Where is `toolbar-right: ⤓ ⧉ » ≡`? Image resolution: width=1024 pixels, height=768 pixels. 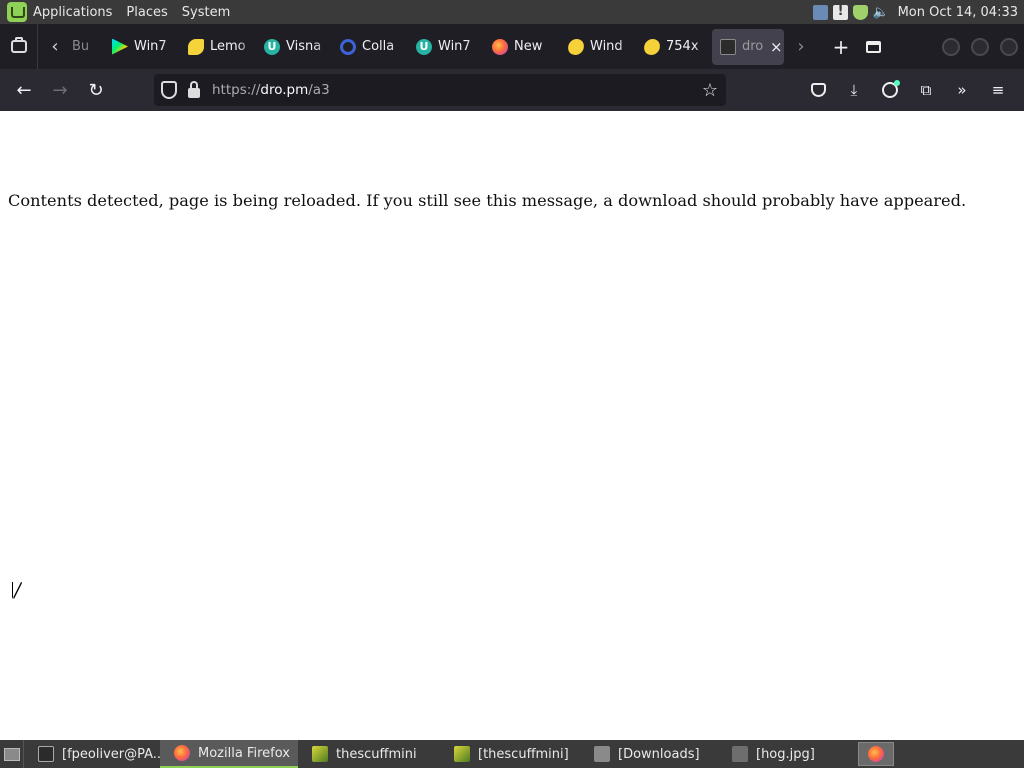 toolbar-right: ⤓ ⧉ » ≡ is located at coordinates (908, 90).